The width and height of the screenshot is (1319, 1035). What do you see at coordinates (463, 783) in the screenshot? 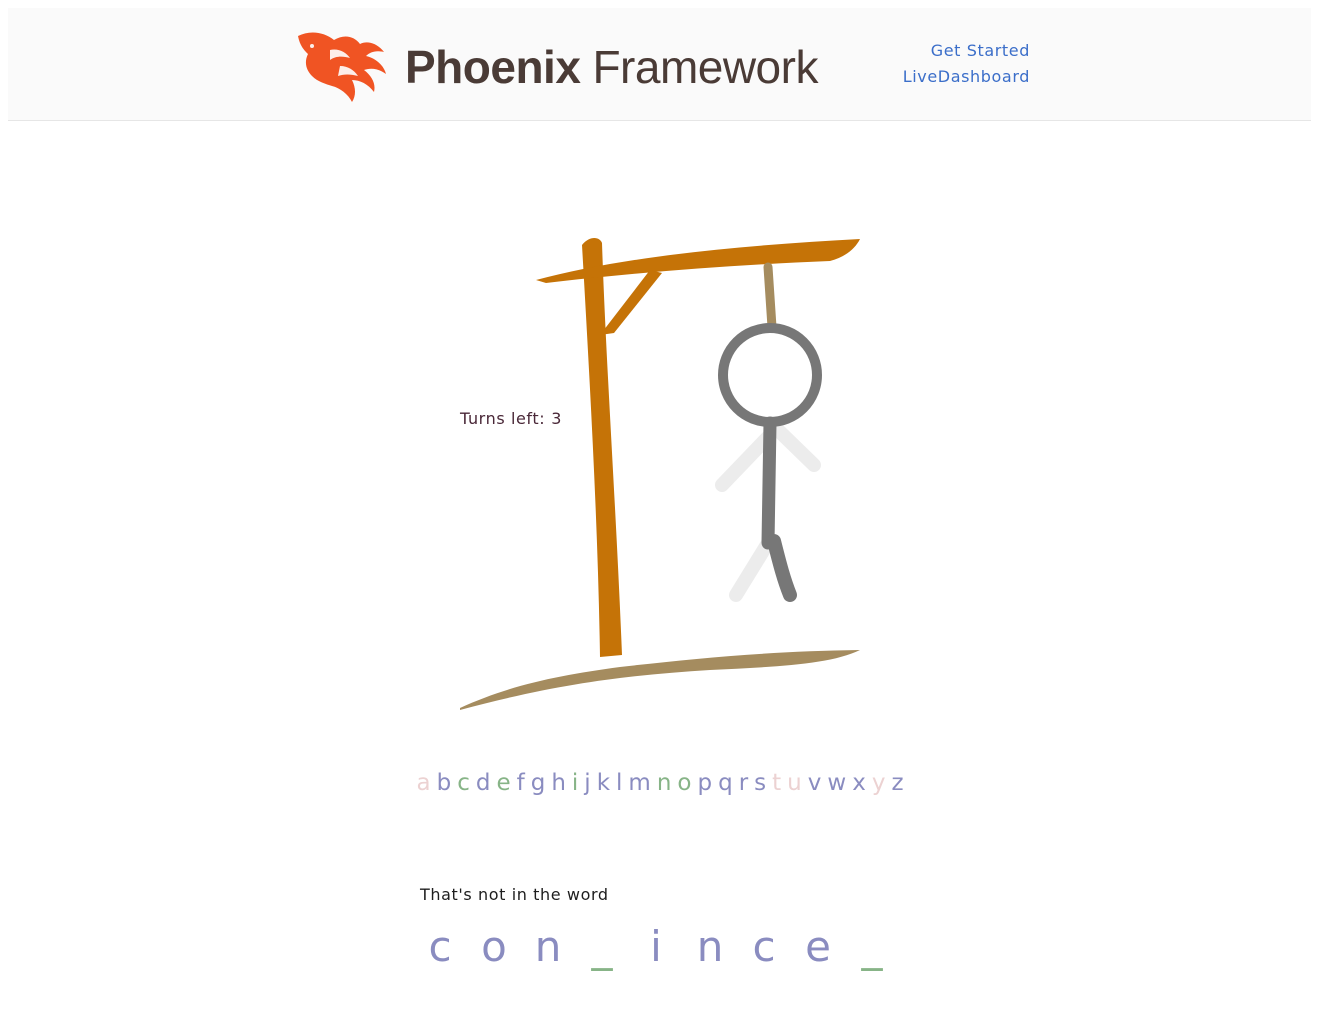
I see `letter-button-c: c` at bounding box center [463, 783].